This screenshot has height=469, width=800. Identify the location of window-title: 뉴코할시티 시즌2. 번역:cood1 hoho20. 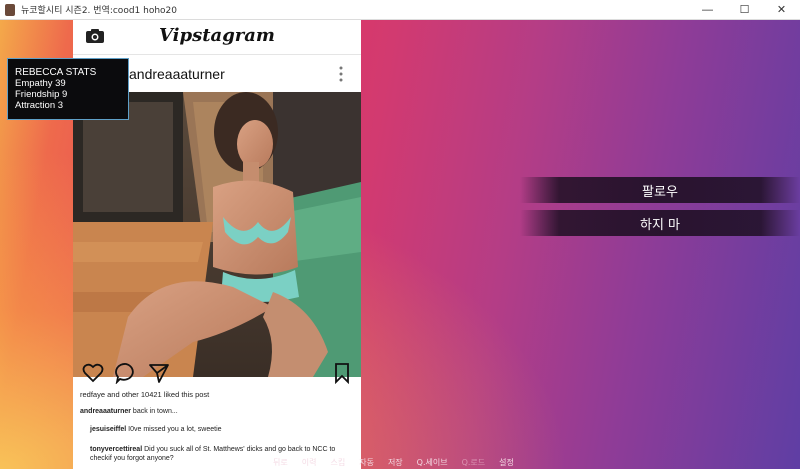
(99, 11).